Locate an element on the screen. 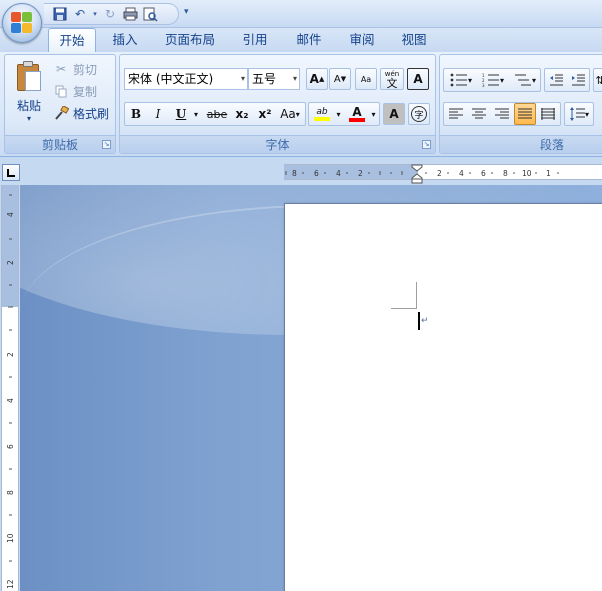 The width and height of the screenshot is (602, 591). subscript-button: x₂ is located at coordinates (242, 114).